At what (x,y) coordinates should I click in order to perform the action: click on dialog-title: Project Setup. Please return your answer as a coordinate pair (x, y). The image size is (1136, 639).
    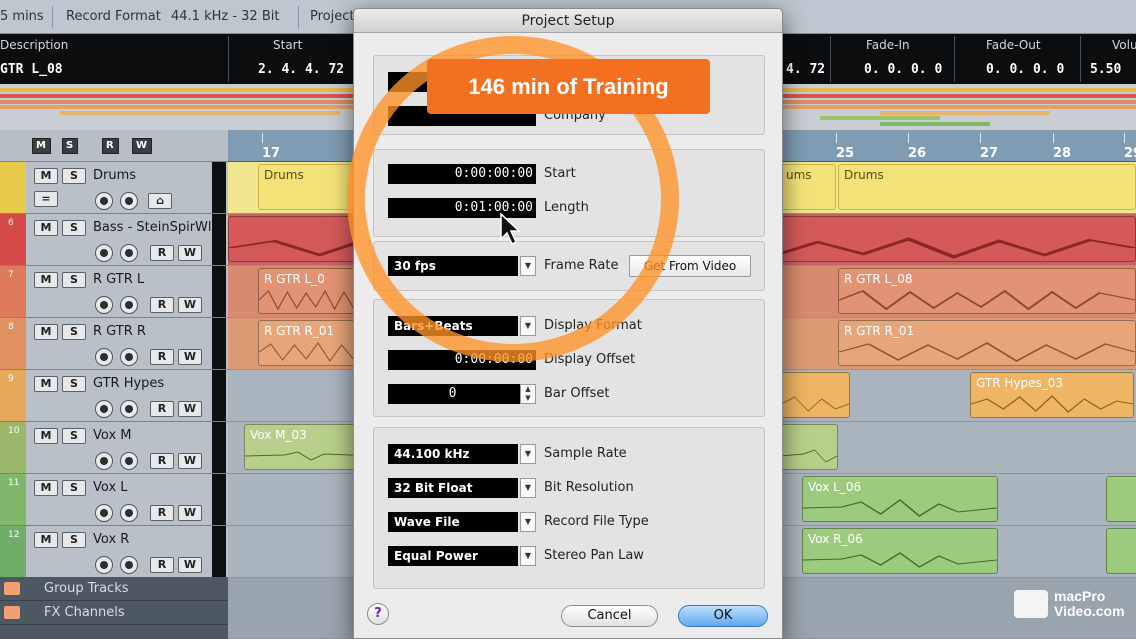
    Looking at the image, I should click on (568, 21).